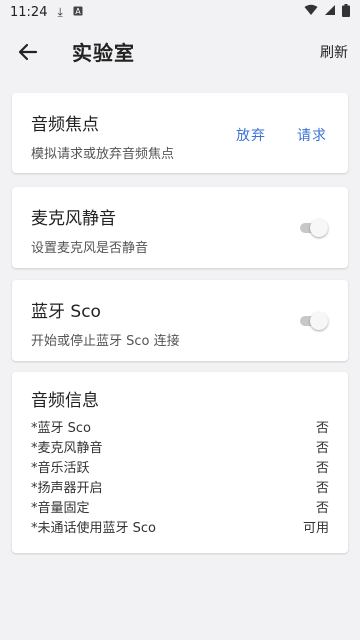 The width and height of the screenshot is (360, 640). I want to click on info-label: *音量固定, so click(60, 508).